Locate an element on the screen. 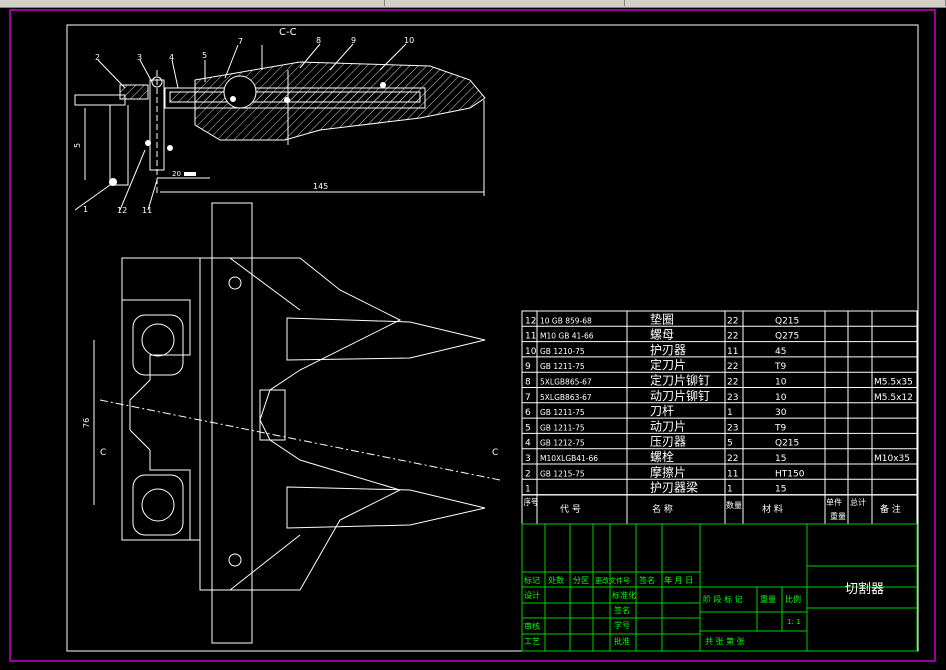 The width and height of the screenshot is (946, 670). parts-header: 序号 代 号 名 称 数量 材 料 单件 总计 重量 备 注 is located at coordinates (719, 507).